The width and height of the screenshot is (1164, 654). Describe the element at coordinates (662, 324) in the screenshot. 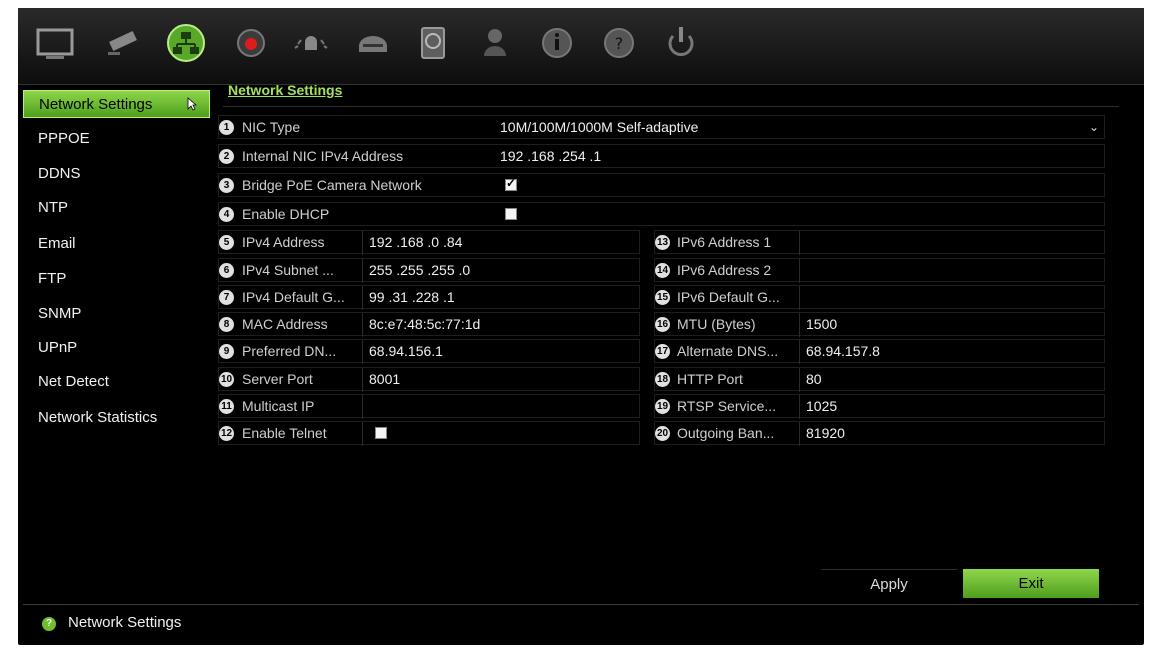

I see `row-number-badge: 16` at that location.